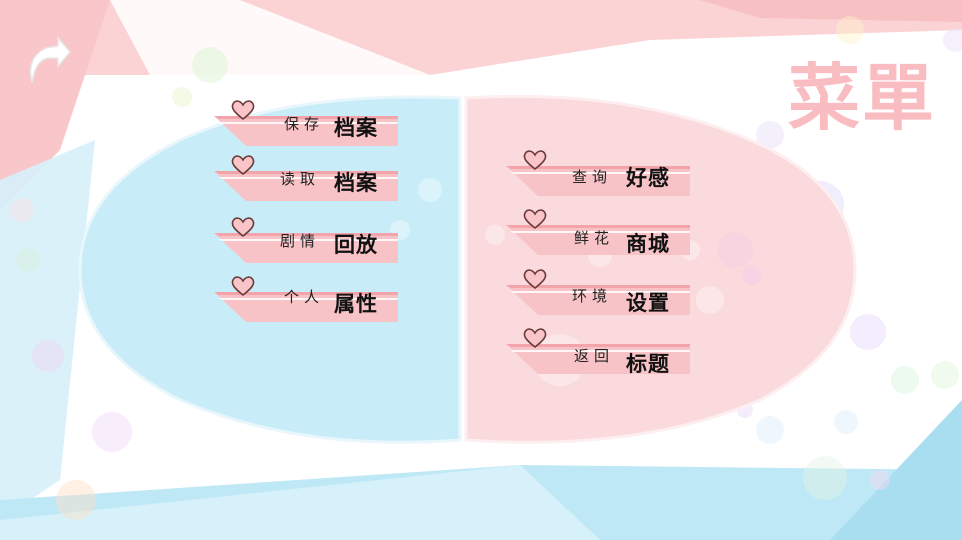  What do you see at coordinates (862, 98) in the screenshot?
I see `menu-title: 菜單` at bounding box center [862, 98].